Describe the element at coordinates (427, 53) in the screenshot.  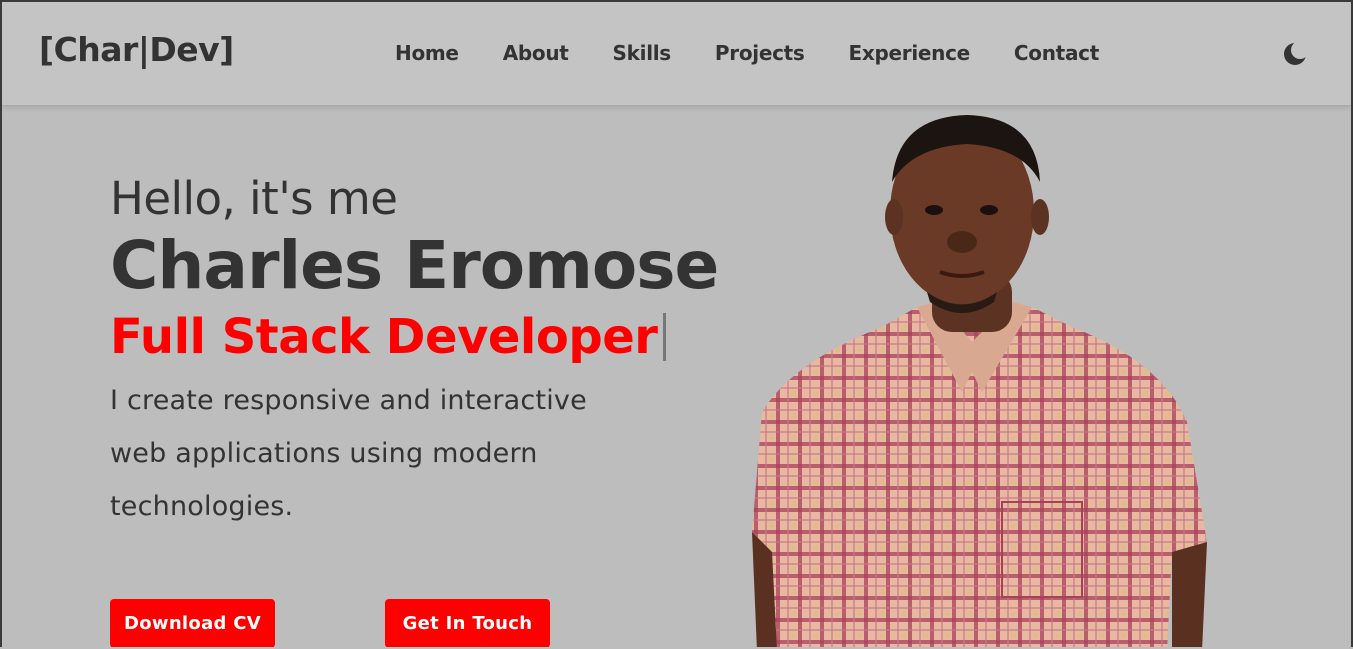
I see `nav-link-home: Home` at that location.